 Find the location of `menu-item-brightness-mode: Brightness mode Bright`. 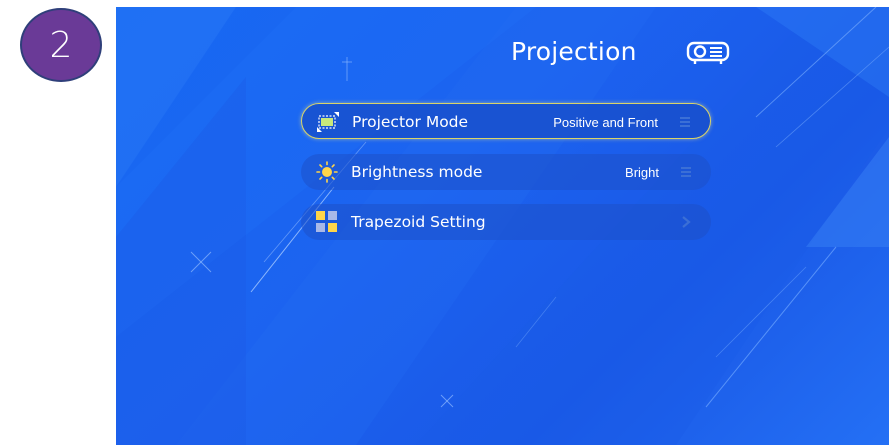

menu-item-brightness-mode: Brightness mode Bright is located at coordinates (506, 172).